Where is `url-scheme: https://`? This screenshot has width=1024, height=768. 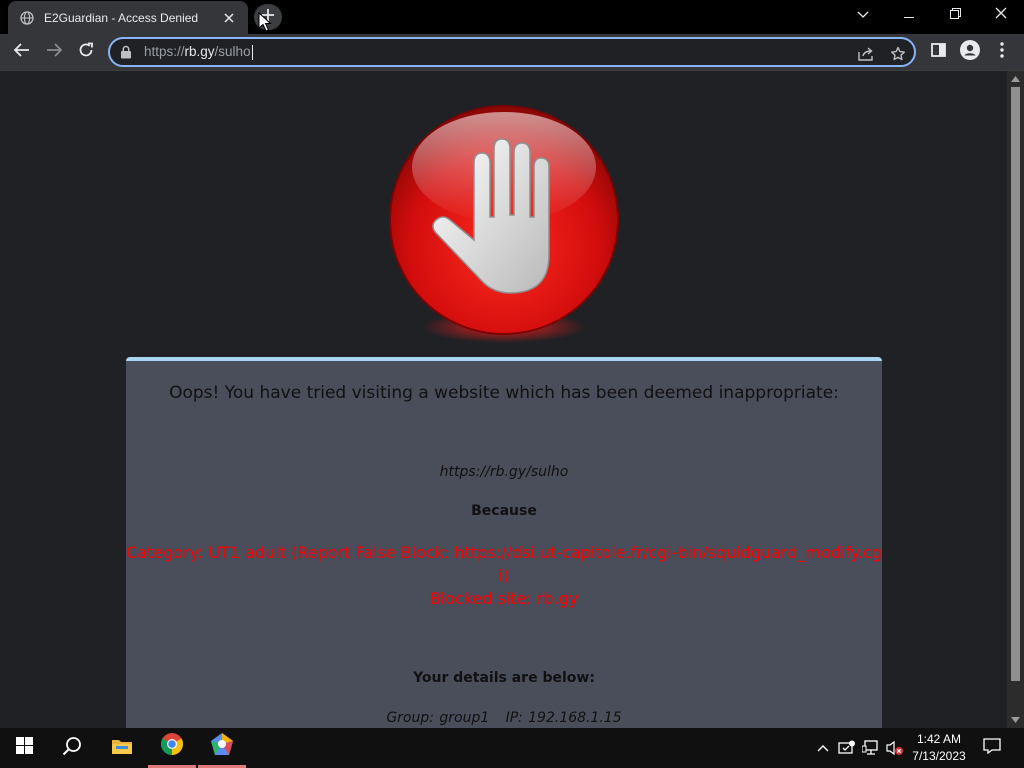
url-scheme: https:// is located at coordinates (164, 52).